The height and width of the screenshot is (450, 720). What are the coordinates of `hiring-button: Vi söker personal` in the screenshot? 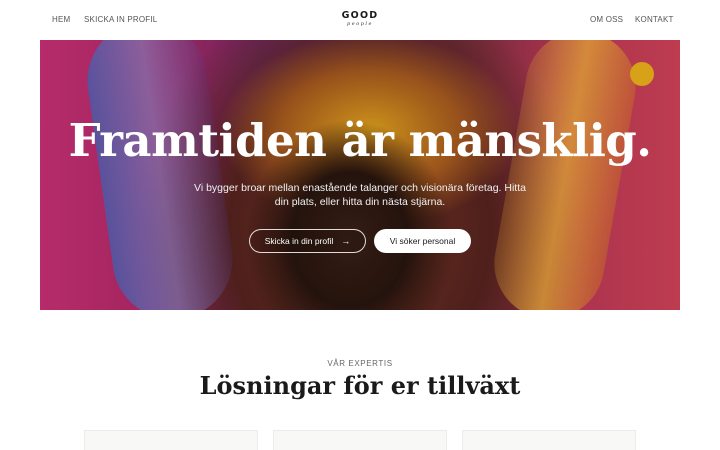 It's located at (422, 241).